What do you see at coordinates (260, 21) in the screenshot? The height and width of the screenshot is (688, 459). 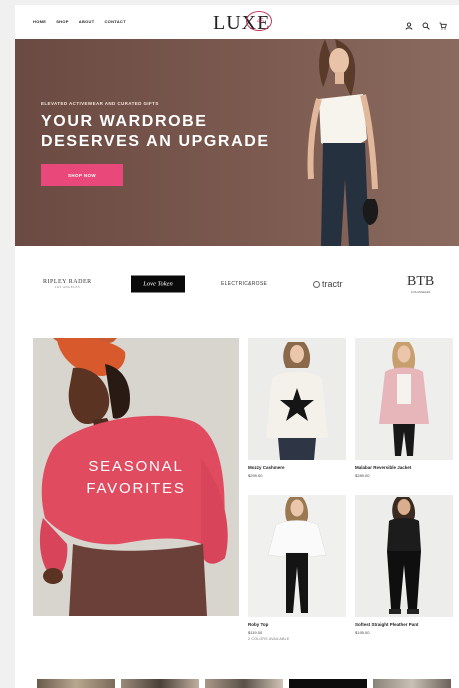 I see `logo-number: 45` at bounding box center [260, 21].